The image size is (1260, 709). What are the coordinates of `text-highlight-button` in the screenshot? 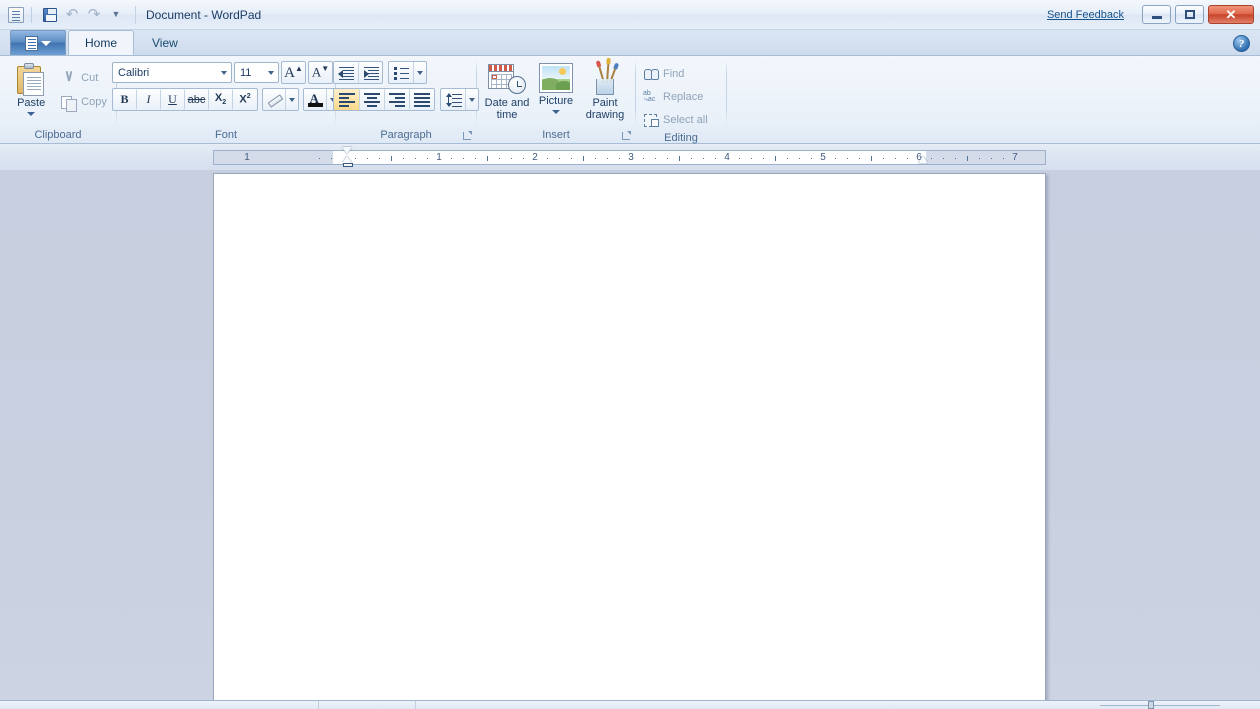 It's located at (274, 99).